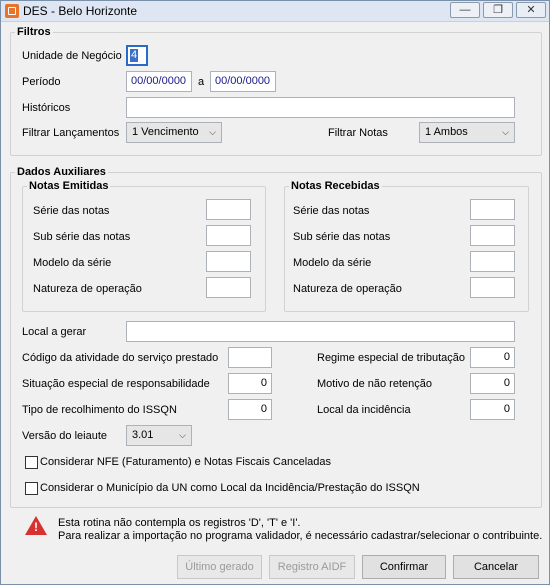 This screenshot has width=550, height=585. What do you see at coordinates (492, 287) in the screenshot?
I see `recebidas-natureza-input` at bounding box center [492, 287].